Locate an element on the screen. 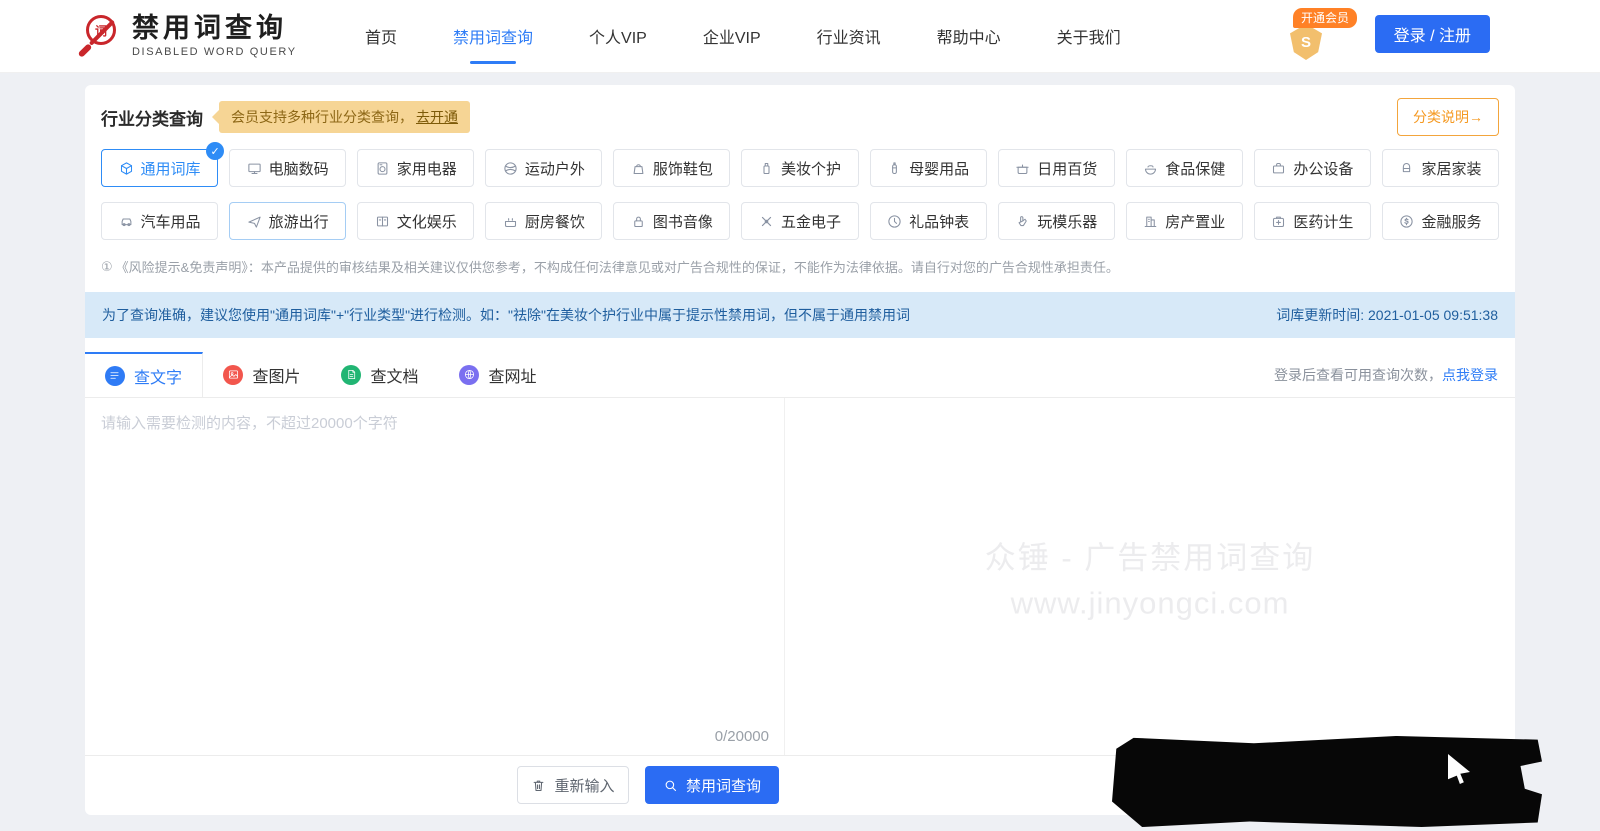 The image size is (1600, 831). wordbank-update-time: 词库更新时间: 2021-01-05 09:51:38 is located at coordinates (1387, 315).